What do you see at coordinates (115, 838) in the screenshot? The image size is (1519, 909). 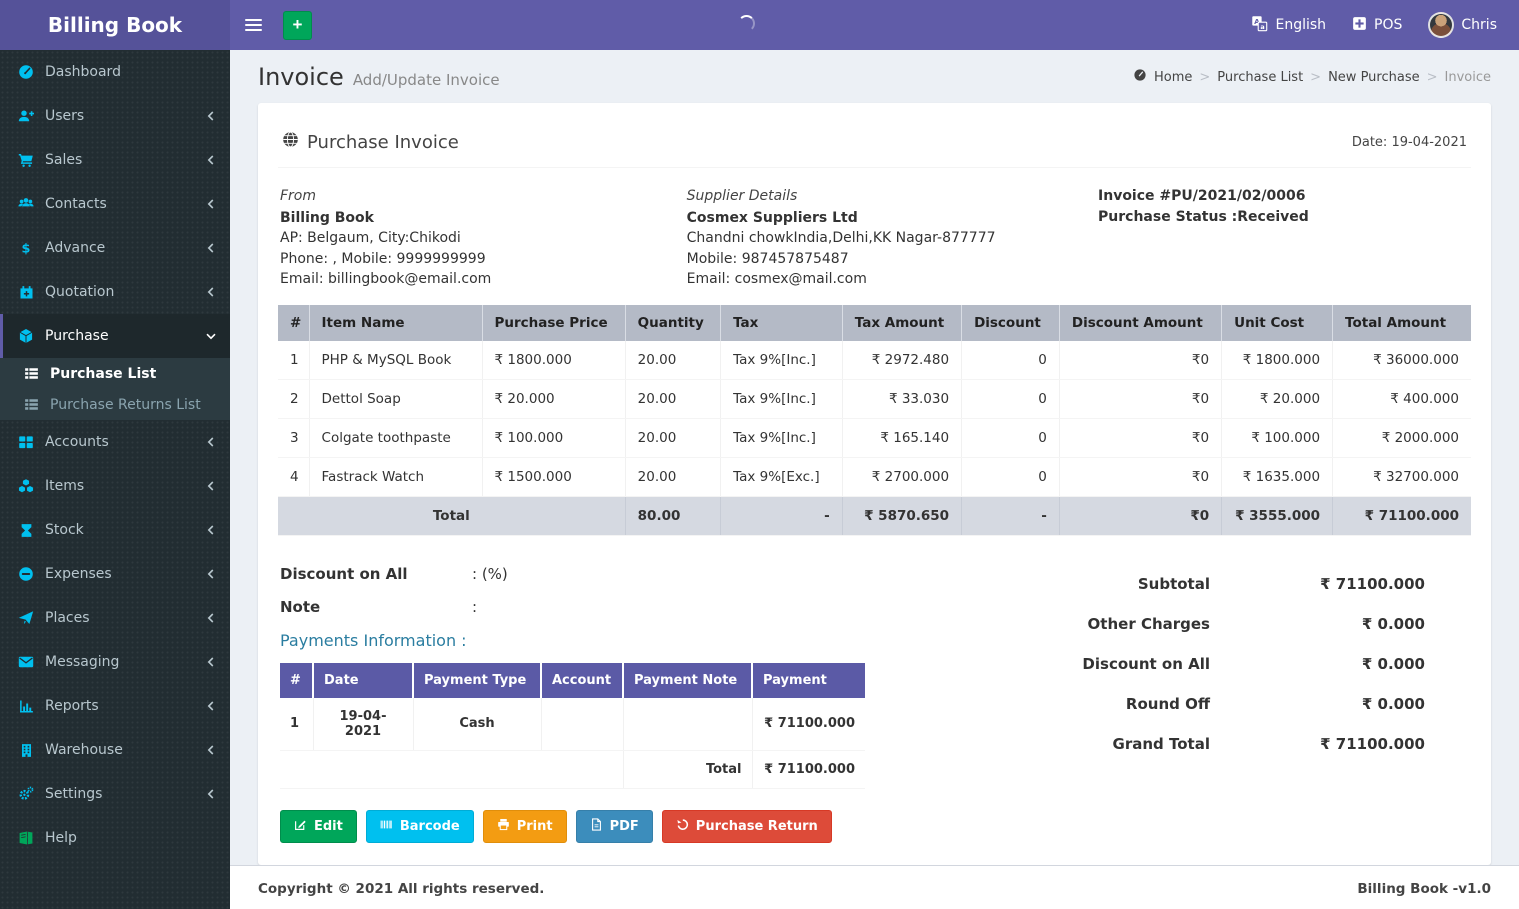 I see `sidebar-item-help: Help` at bounding box center [115, 838].